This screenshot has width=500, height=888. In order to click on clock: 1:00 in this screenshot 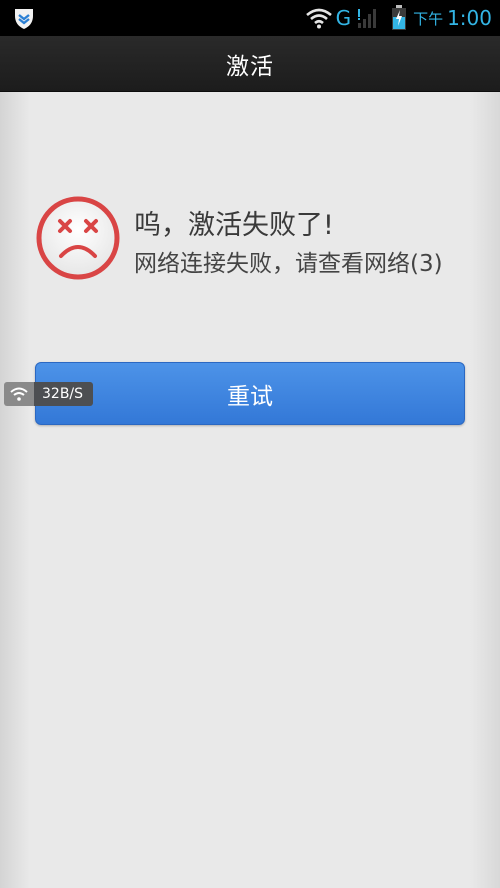, I will do `click(469, 18)`.